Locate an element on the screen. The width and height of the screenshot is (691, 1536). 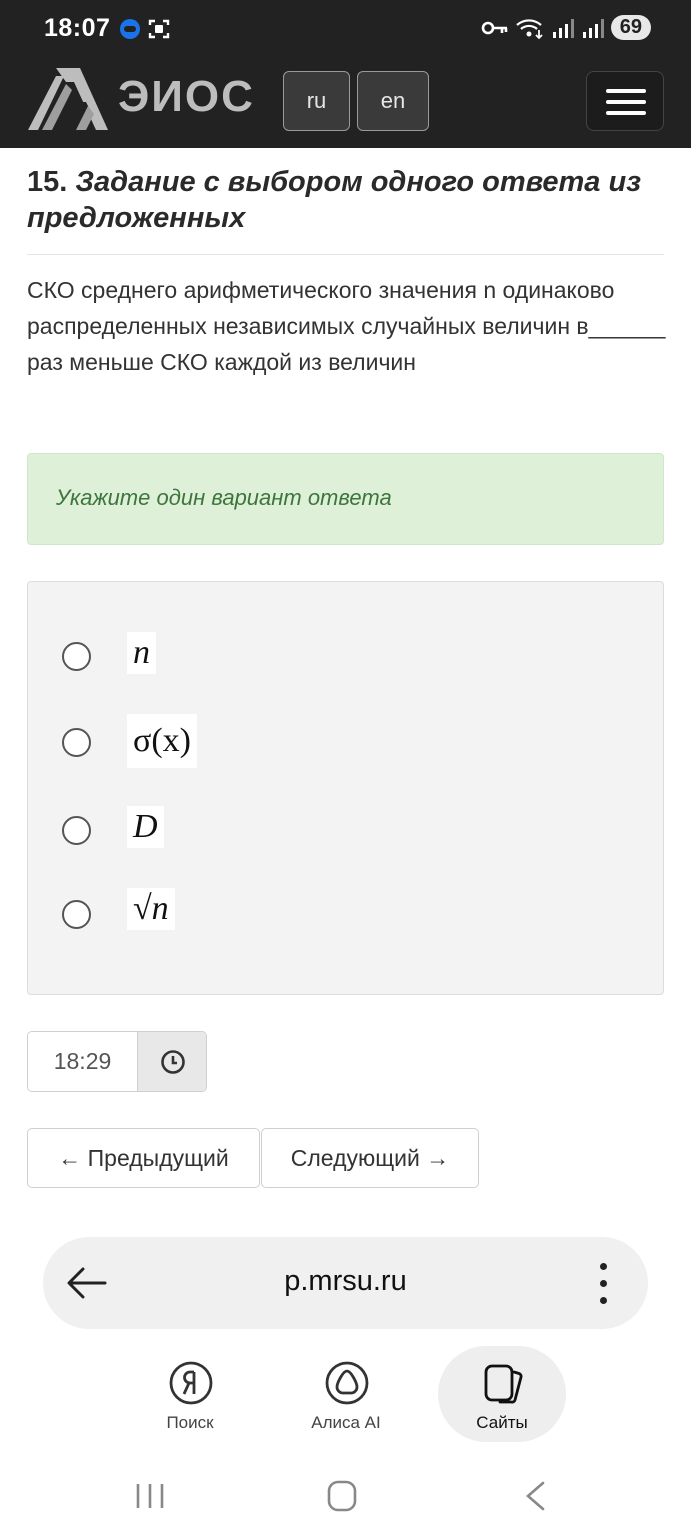
option-3-radio is located at coordinates (76, 830).